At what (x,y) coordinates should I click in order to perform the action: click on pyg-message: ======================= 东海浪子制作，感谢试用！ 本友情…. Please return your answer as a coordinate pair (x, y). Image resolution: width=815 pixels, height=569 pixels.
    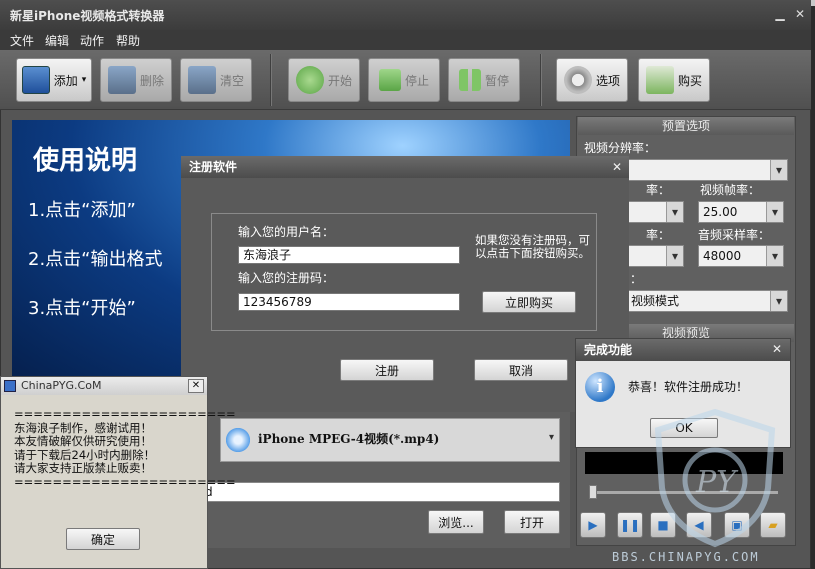
    Looking at the image, I should click on (125, 448).